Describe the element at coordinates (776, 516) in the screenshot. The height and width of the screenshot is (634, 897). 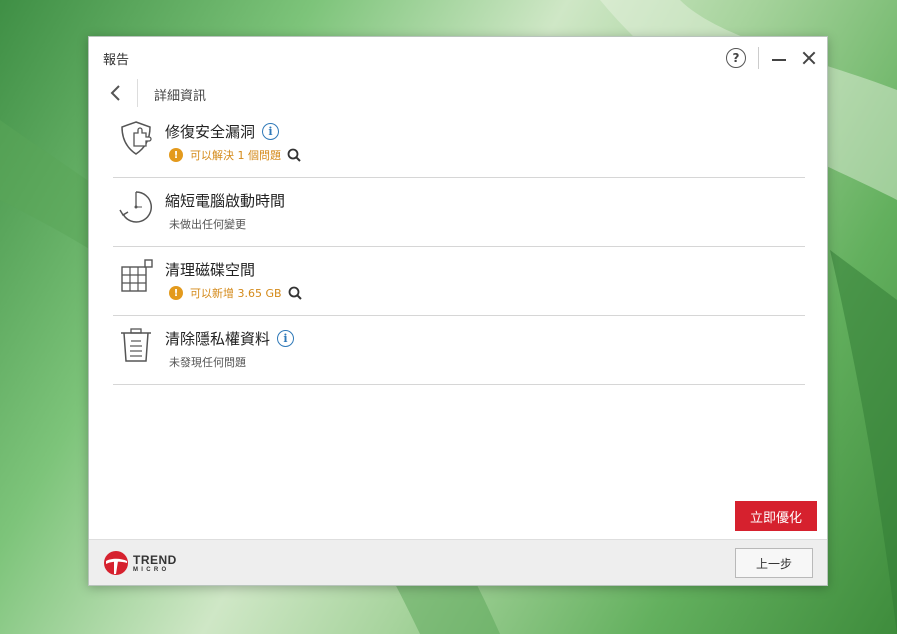
I see `optimize-now-button: 立即優化` at that location.